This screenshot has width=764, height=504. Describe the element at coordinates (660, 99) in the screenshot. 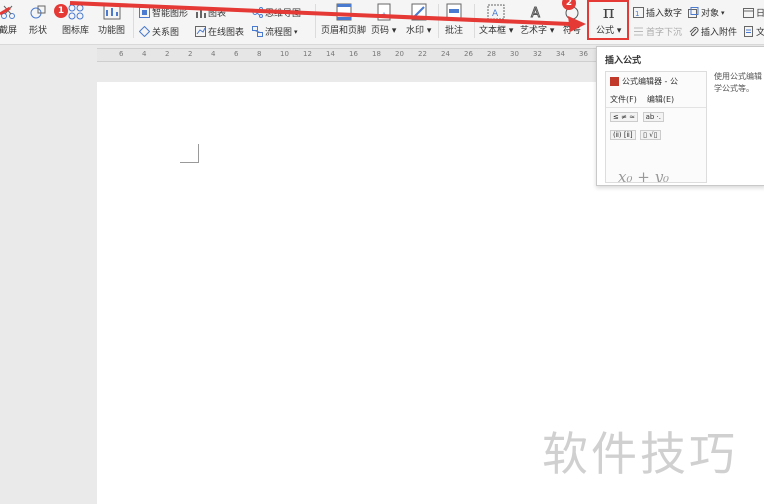

I see `editor-menu-edit: 编辑(E)` at that location.